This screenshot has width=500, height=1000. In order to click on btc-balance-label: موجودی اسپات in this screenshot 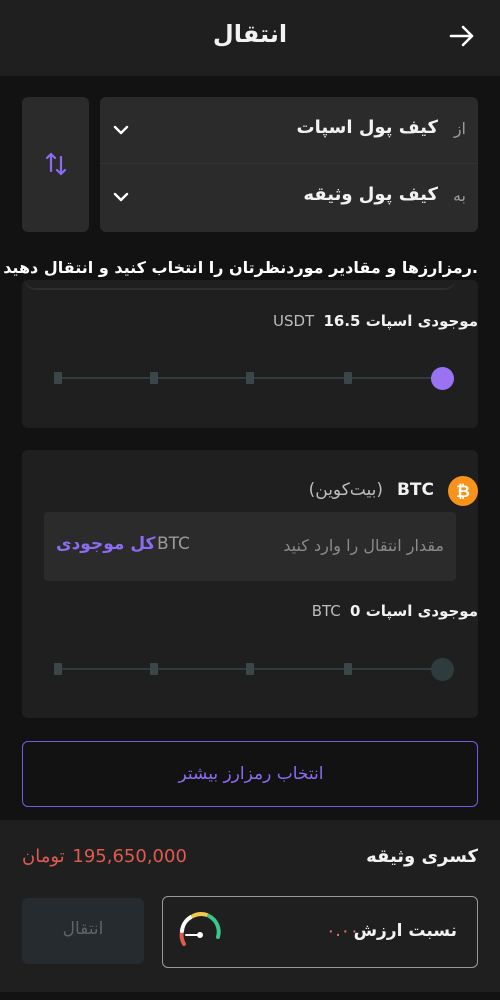, I will do `click(421, 611)`.